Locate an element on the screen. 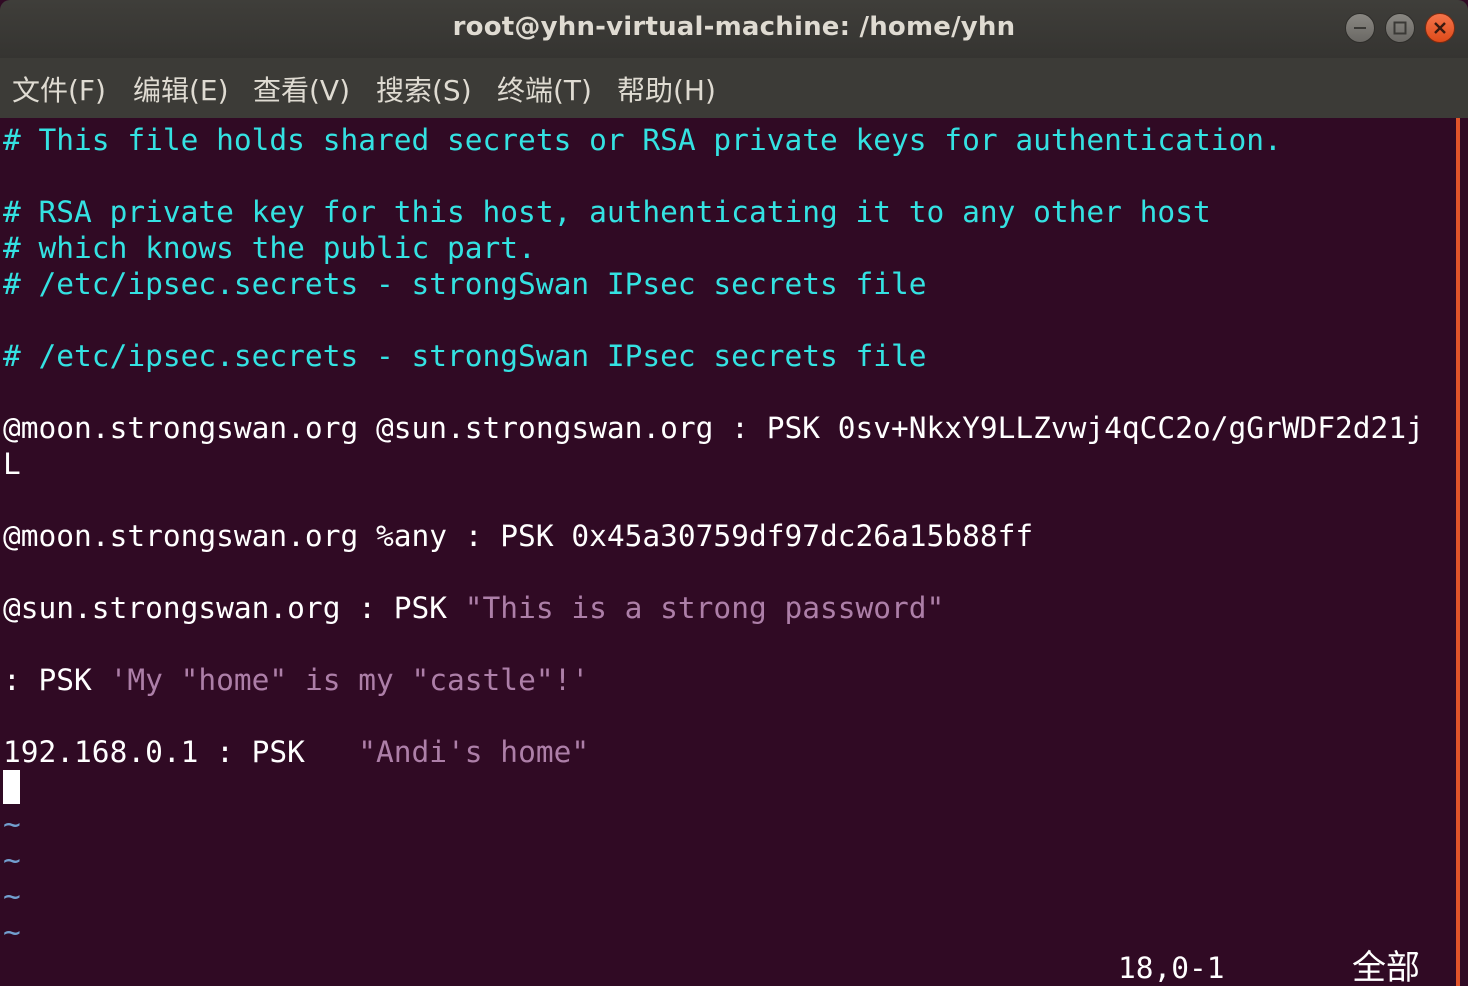 This screenshot has width=1468, height=986. editor-line-17: 192.168.0.1 : PSK "Andi's home" is located at coordinates (296, 752).